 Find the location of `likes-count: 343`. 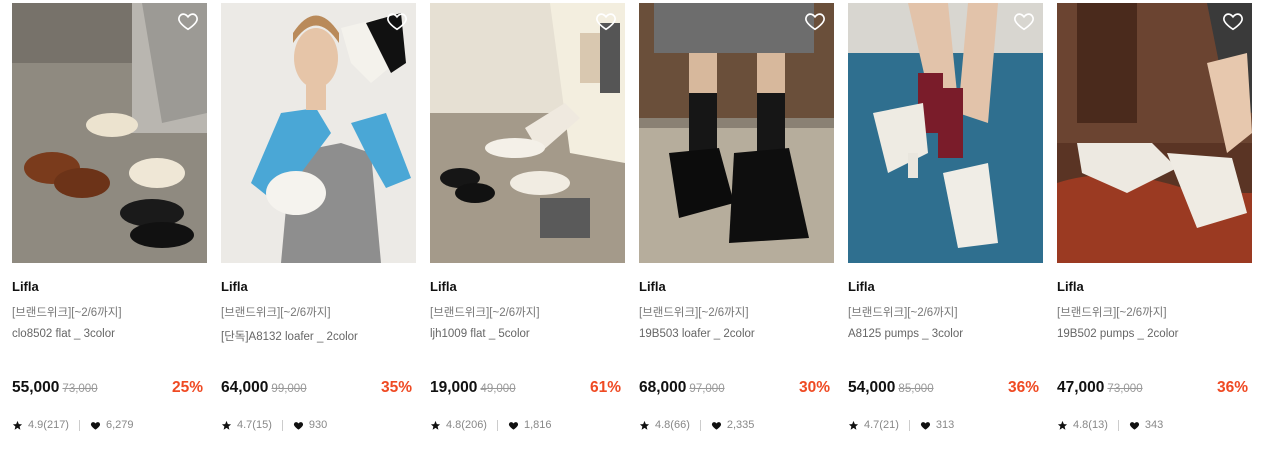

likes-count: 343 is located at coordinates (1154, 425).